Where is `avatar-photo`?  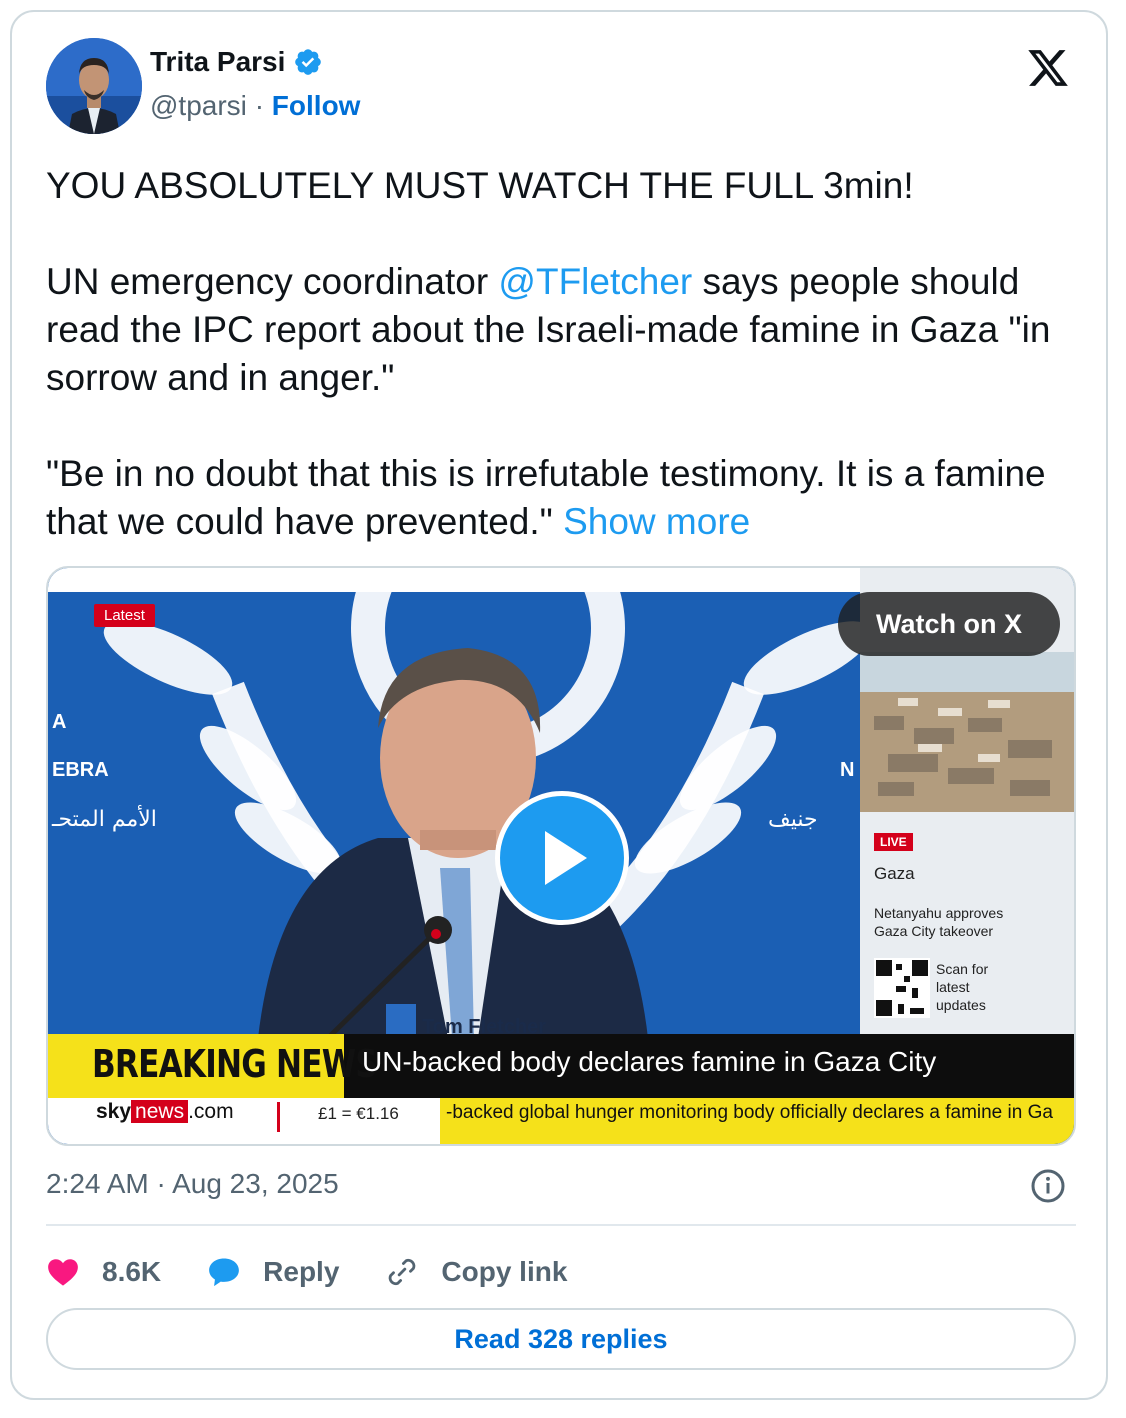
avatar-photo is located at coordinates (94, 86).